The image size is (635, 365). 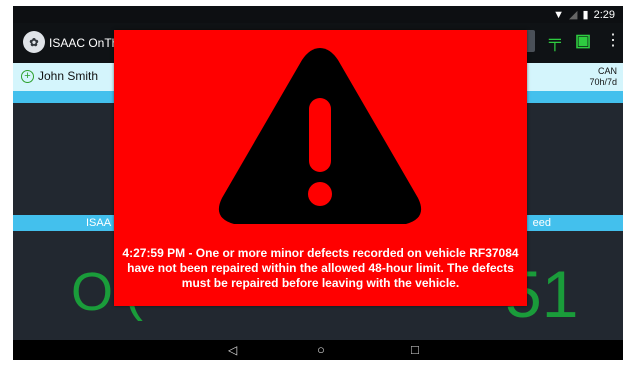 I want to click on battery-icon: ▮, so click(x=585, y=15).